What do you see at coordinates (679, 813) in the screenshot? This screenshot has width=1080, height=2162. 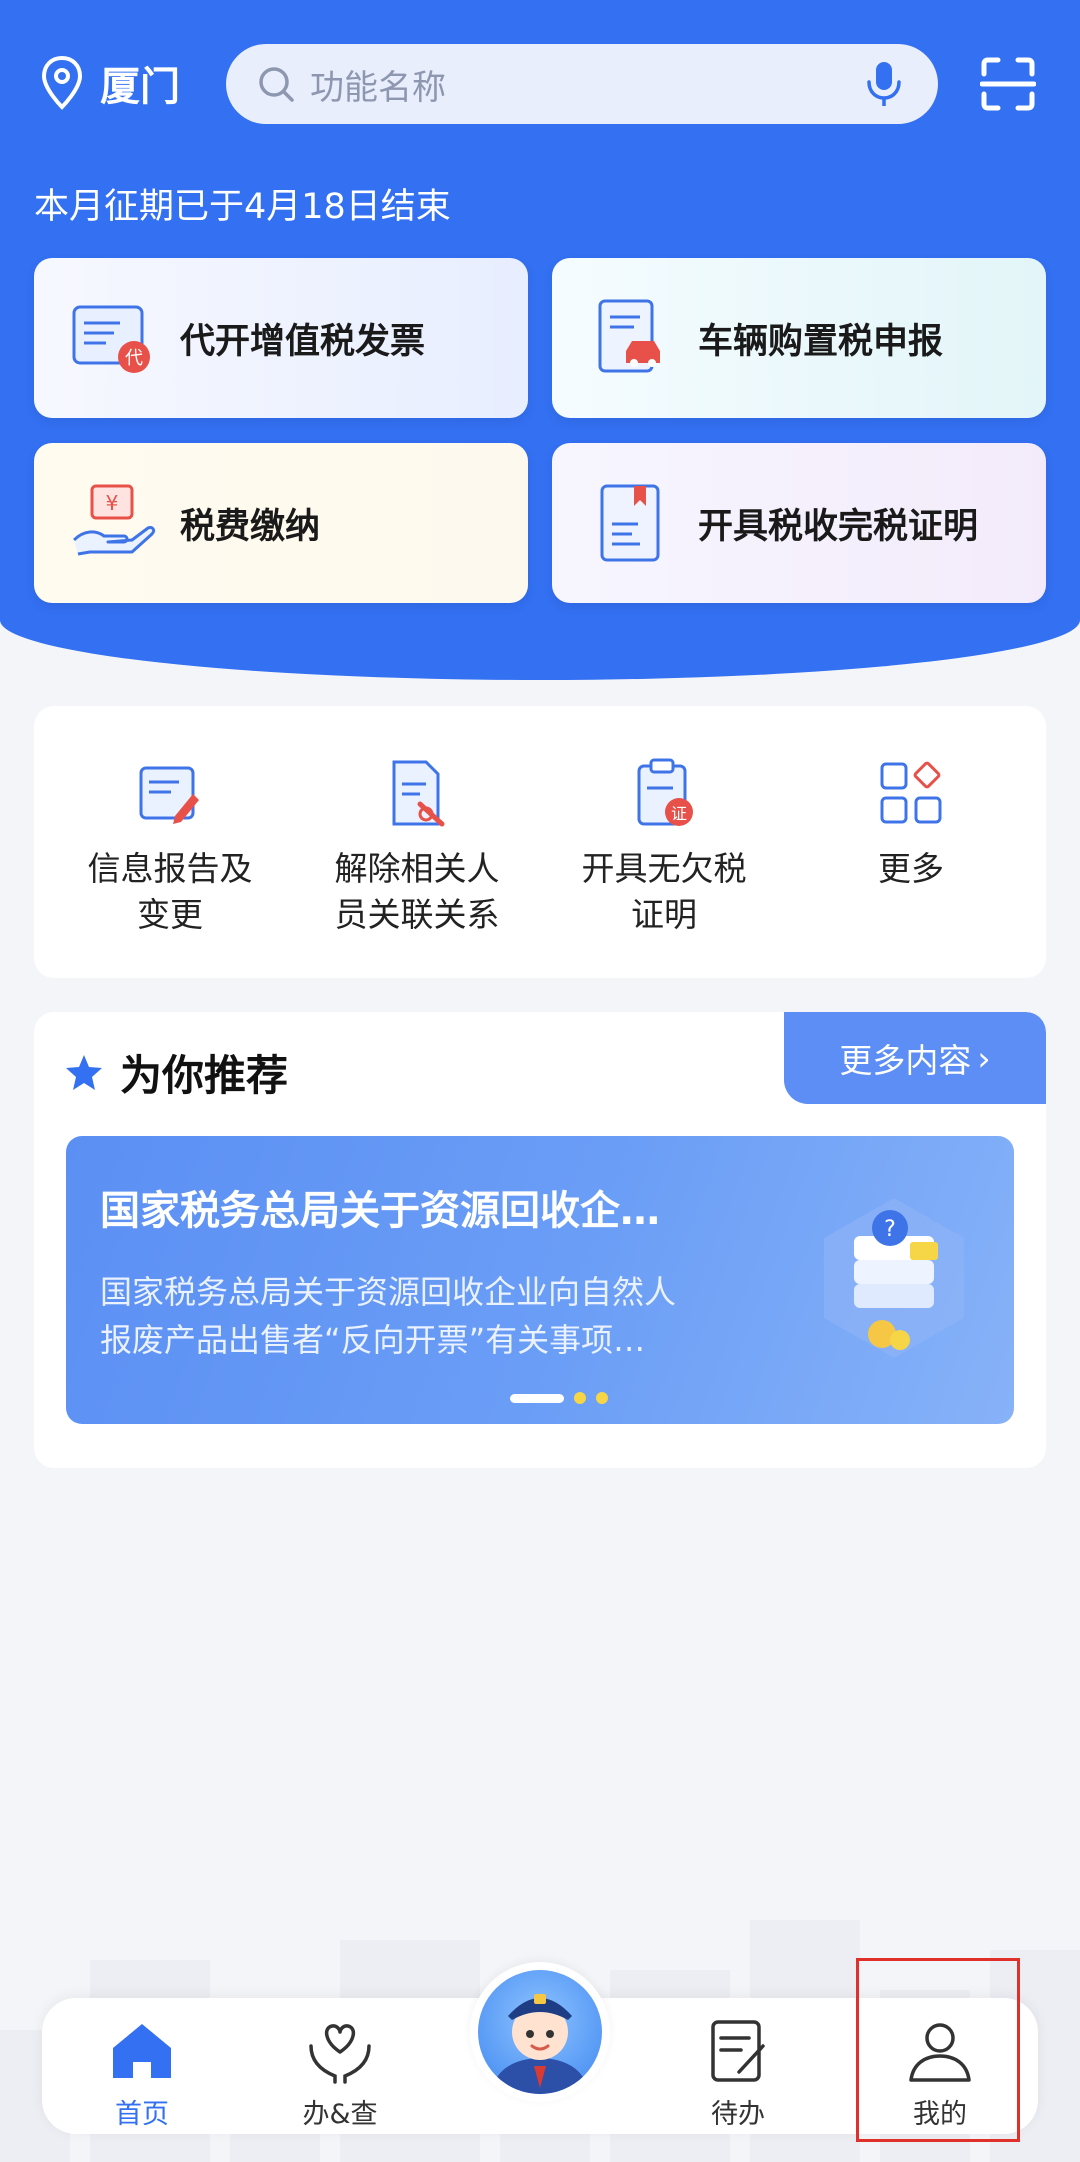 I see `svg-text: 证` at bounding box center [679, 813].